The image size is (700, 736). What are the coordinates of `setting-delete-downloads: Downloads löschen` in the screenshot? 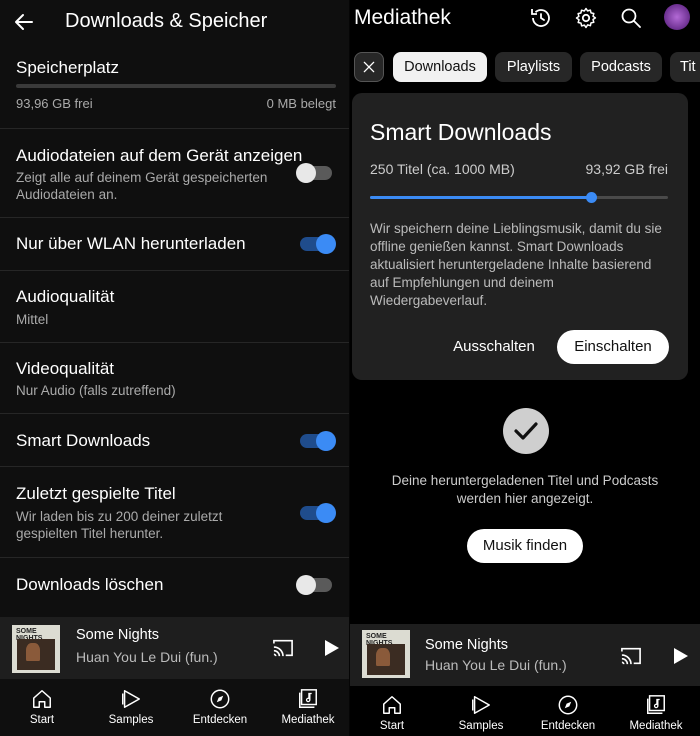 It's located at (175, 586).